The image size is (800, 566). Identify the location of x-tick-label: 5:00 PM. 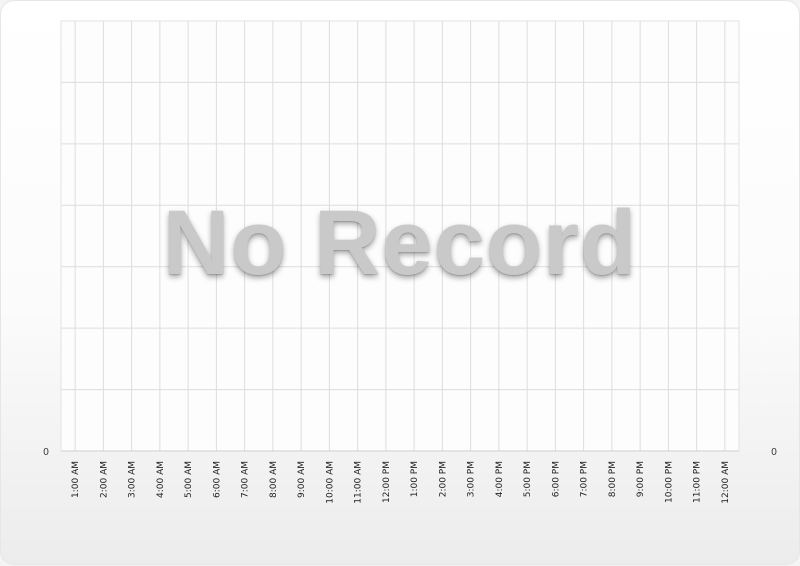
(528, 479).